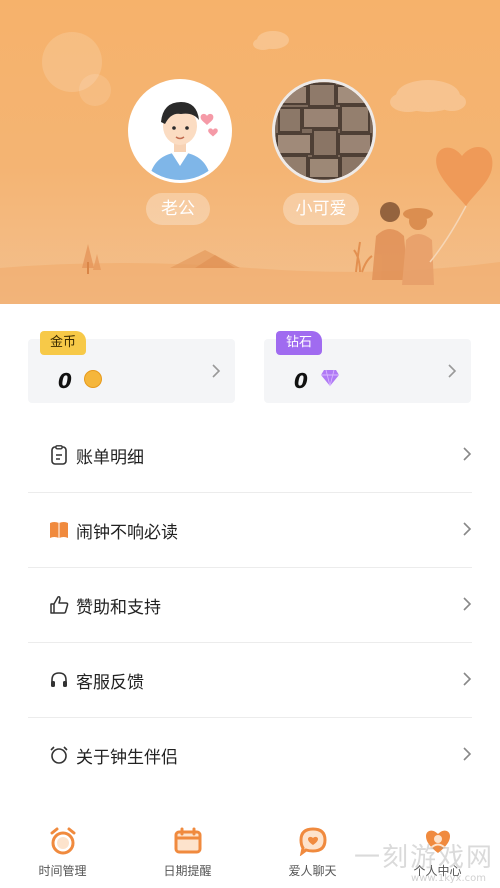 This screenshot has width=500, height=888. What do you see at coordinates (110, 457) in the screenshot?
I see `menu-item-label: 账单明细` at bounding box center [110, 457].